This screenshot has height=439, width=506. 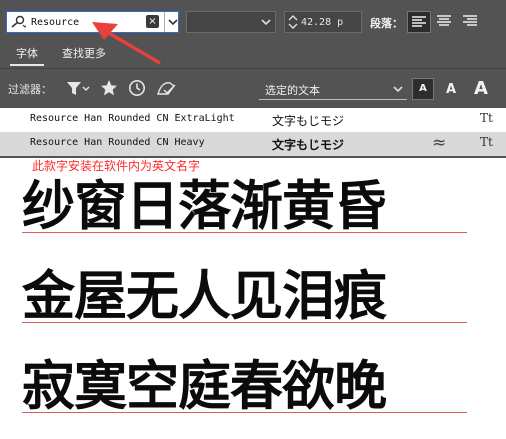 I want to click on size-stepper-icon, so click(x=293, y=22).